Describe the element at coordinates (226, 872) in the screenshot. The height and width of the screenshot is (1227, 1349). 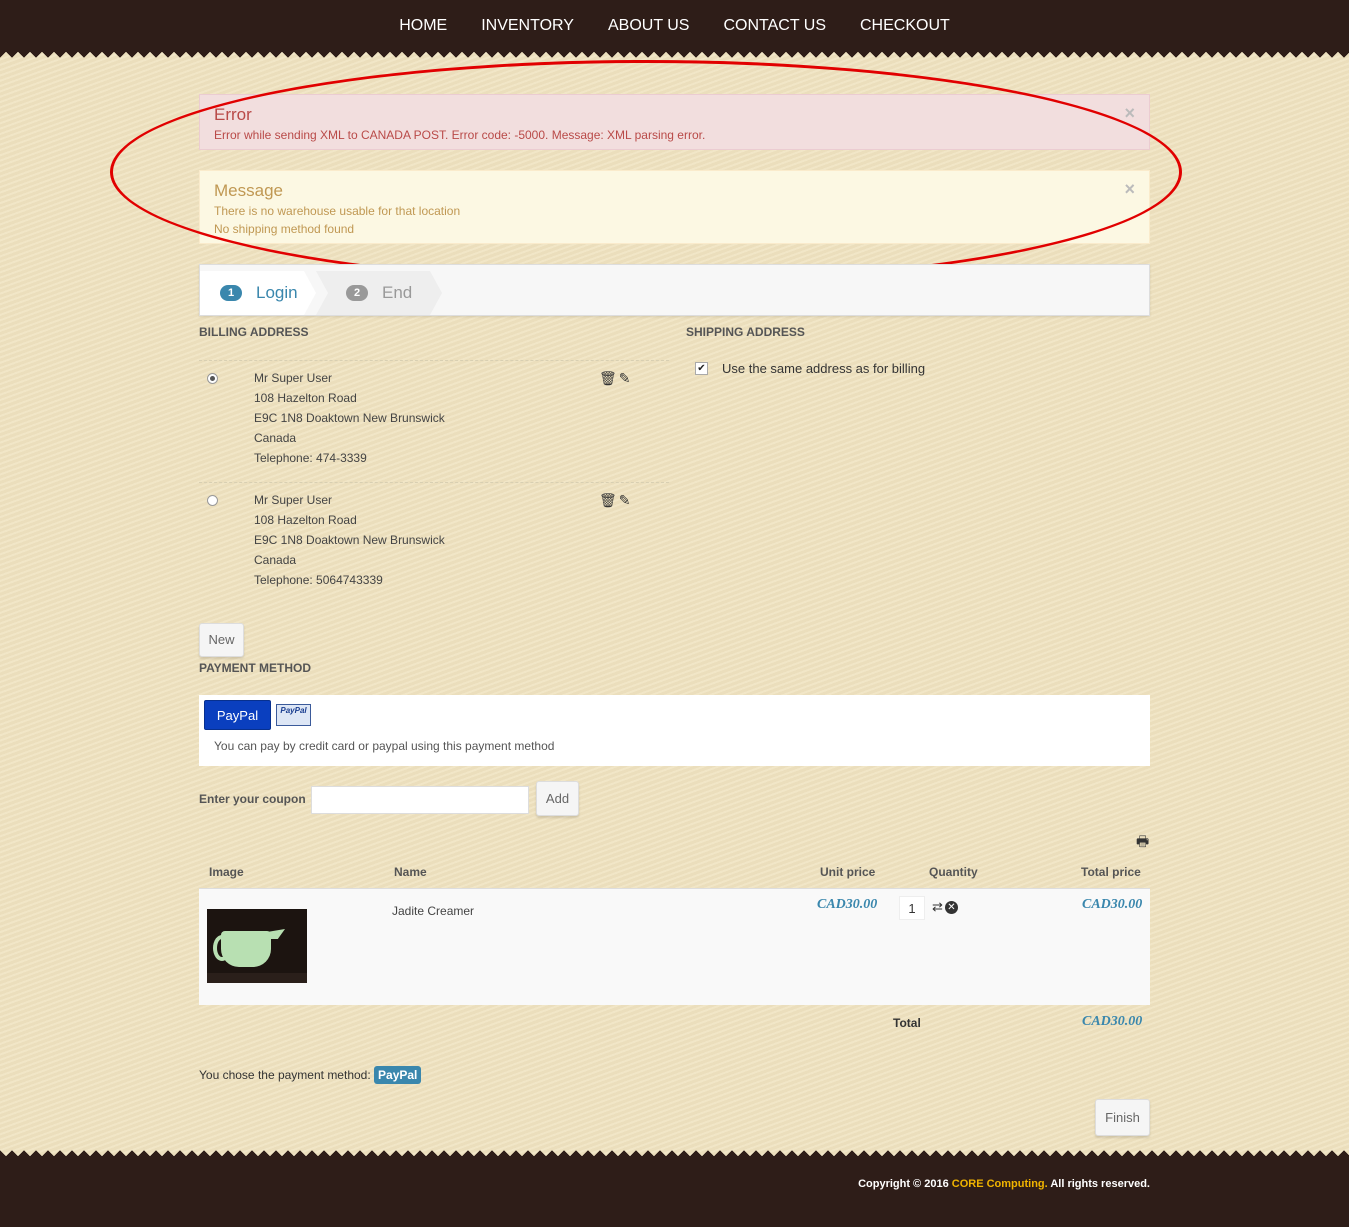
I see `col-image: Image` at that location.